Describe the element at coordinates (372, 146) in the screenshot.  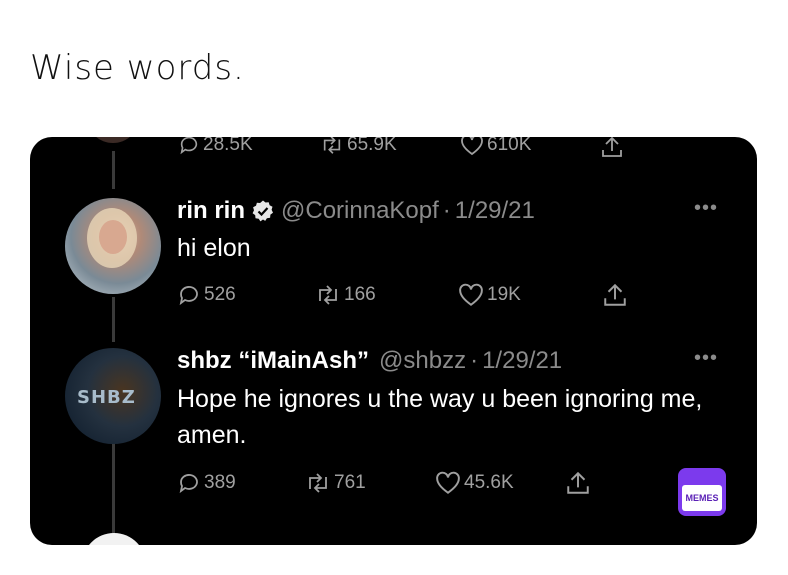
I see `retweet-count: 65.9K` at that location.